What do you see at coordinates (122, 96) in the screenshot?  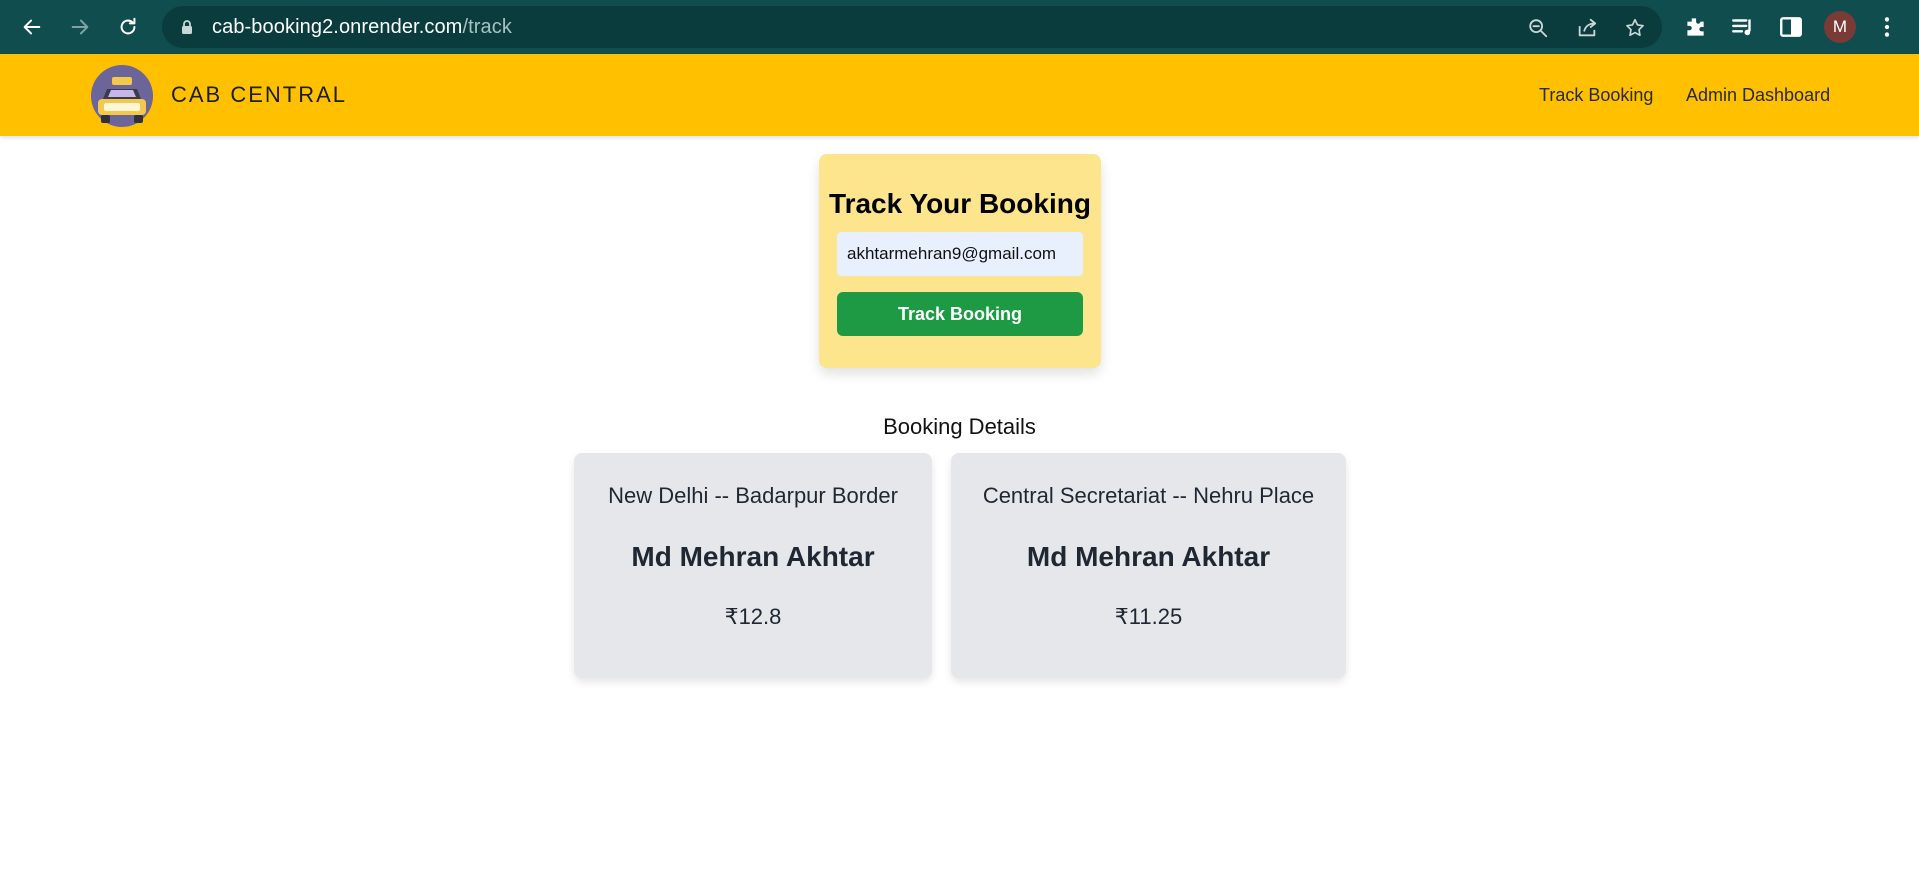 I see `taxi-logo-icon` at bounding box center [122, 96].